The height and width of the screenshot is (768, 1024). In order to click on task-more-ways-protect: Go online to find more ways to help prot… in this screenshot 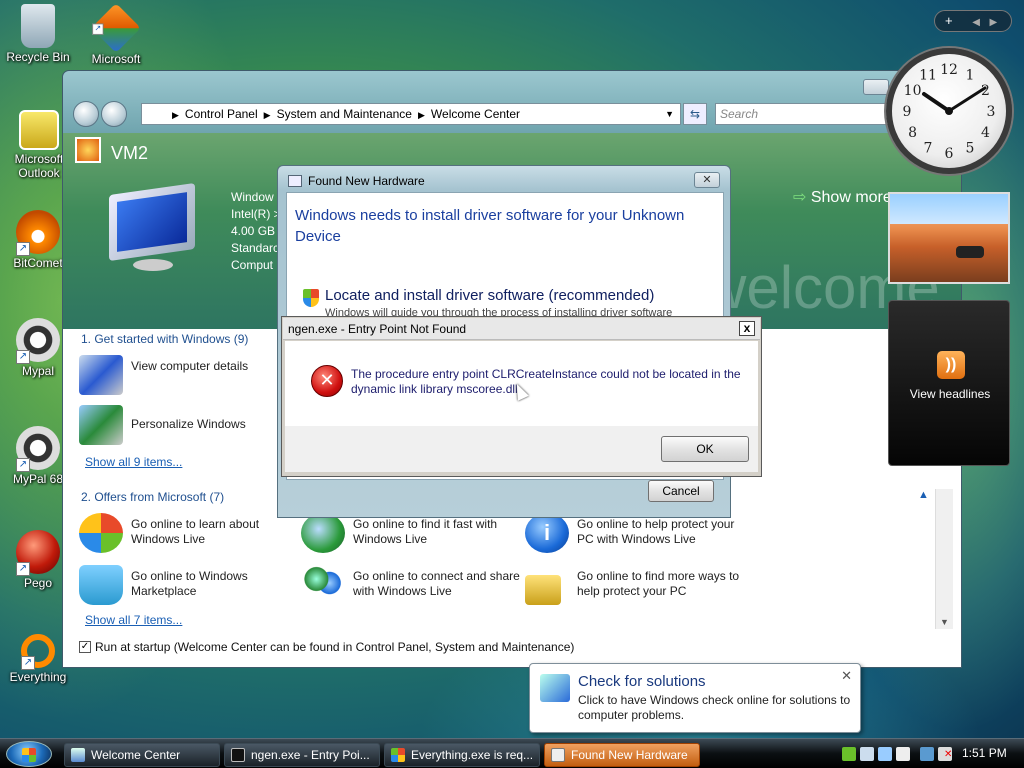, I will do `click(635, 587)`.